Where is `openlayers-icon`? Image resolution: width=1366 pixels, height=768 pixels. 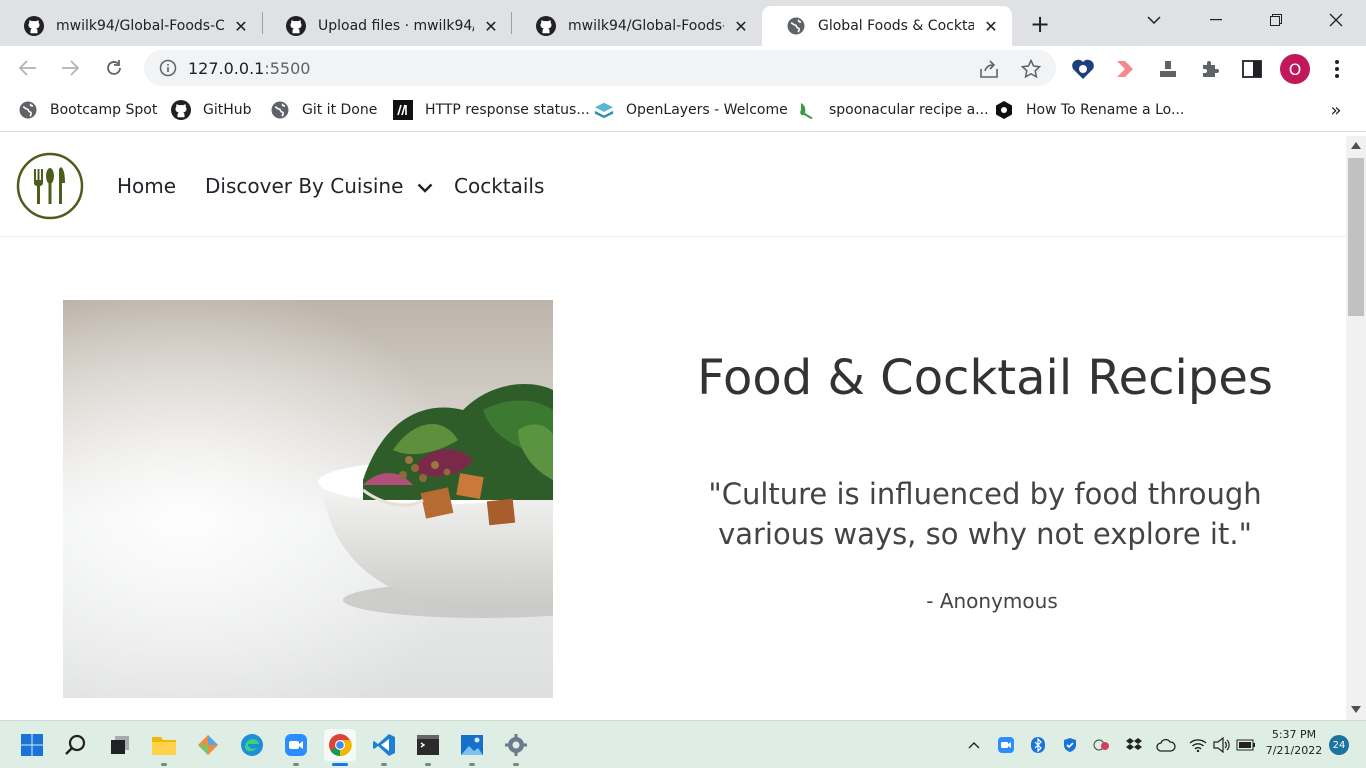 openlayers-icon is located at coordinates (604, 110).